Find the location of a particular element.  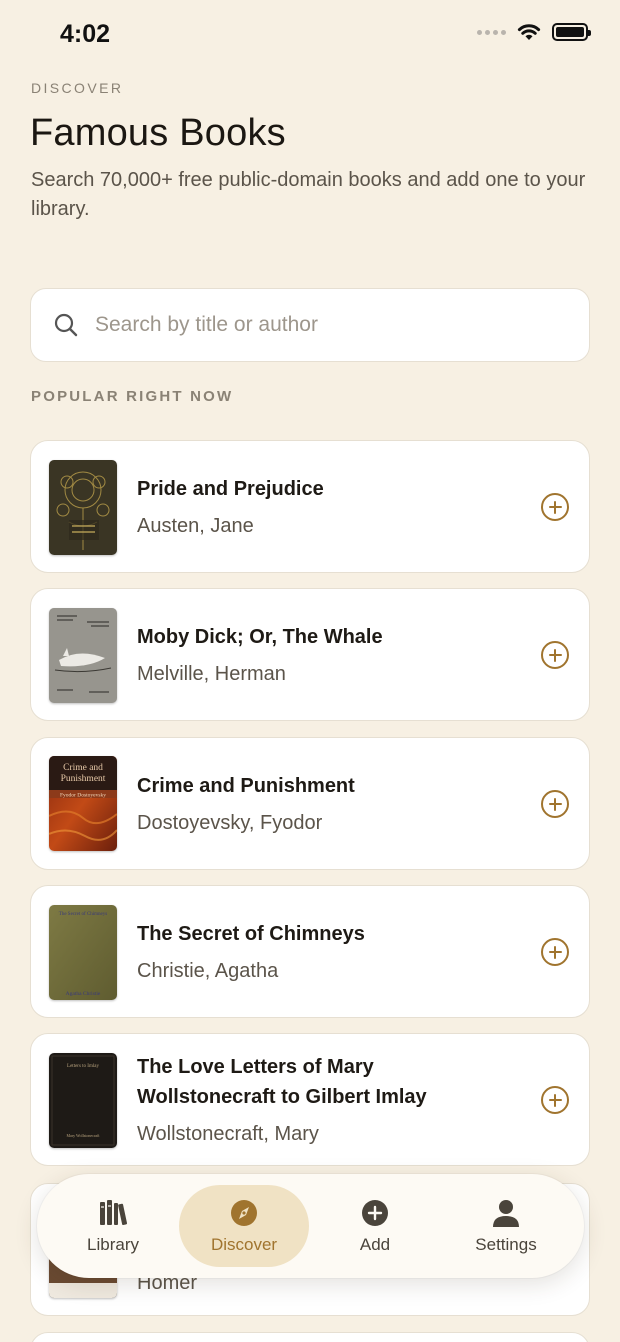

wifi-icon is located at coordinates (529, 32).